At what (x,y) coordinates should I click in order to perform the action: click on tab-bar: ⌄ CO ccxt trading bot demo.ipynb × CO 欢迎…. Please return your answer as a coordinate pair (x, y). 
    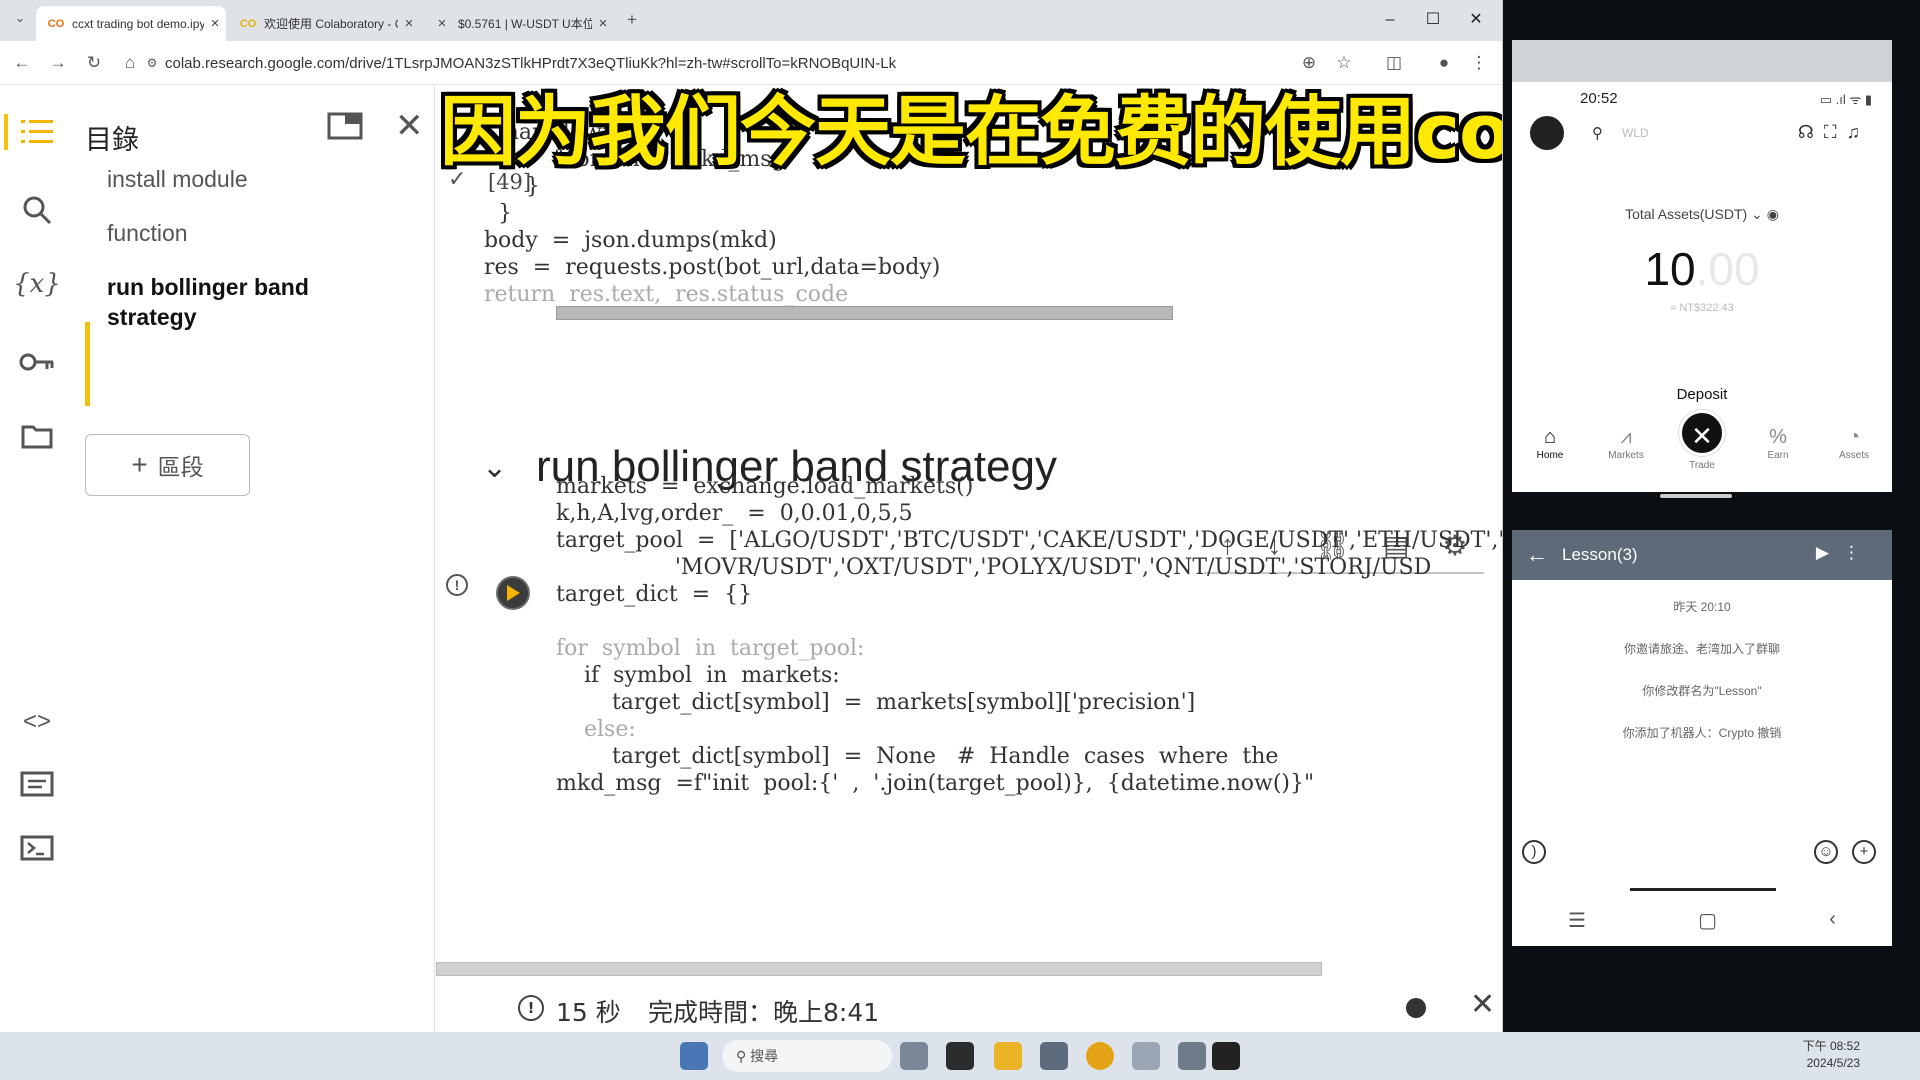
    Looking at the image, I should click on (751, 20).